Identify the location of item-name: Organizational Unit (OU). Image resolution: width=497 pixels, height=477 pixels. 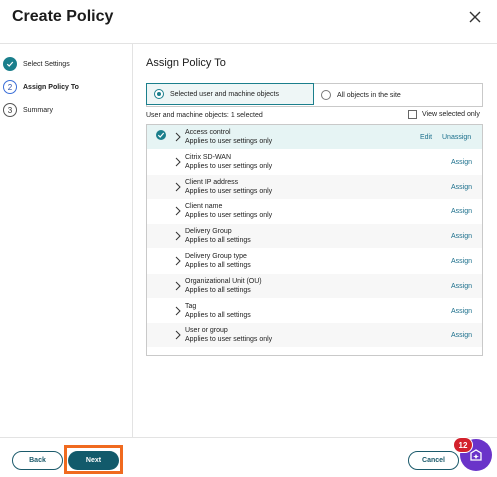
(223, 281).